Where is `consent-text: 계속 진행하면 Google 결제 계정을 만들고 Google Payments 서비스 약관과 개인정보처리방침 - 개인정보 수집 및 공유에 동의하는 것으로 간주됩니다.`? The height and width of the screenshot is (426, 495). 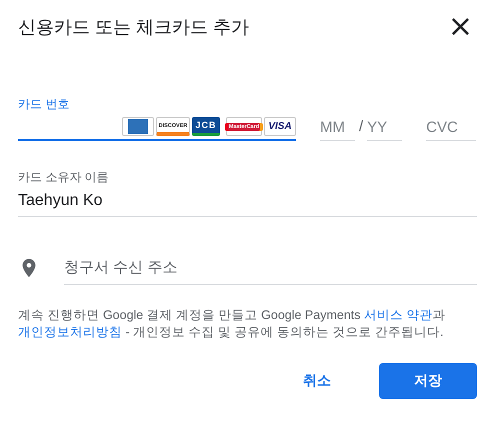 consent-text: 계속 진행하면 Google 결제 계정을 만들고 Google Payments 서비스 약관과 개인정보처리방침 - 개인정보 수집 및 공유에 동의하는 것으로 간주됩니다. is located at coordinates (232, 324).